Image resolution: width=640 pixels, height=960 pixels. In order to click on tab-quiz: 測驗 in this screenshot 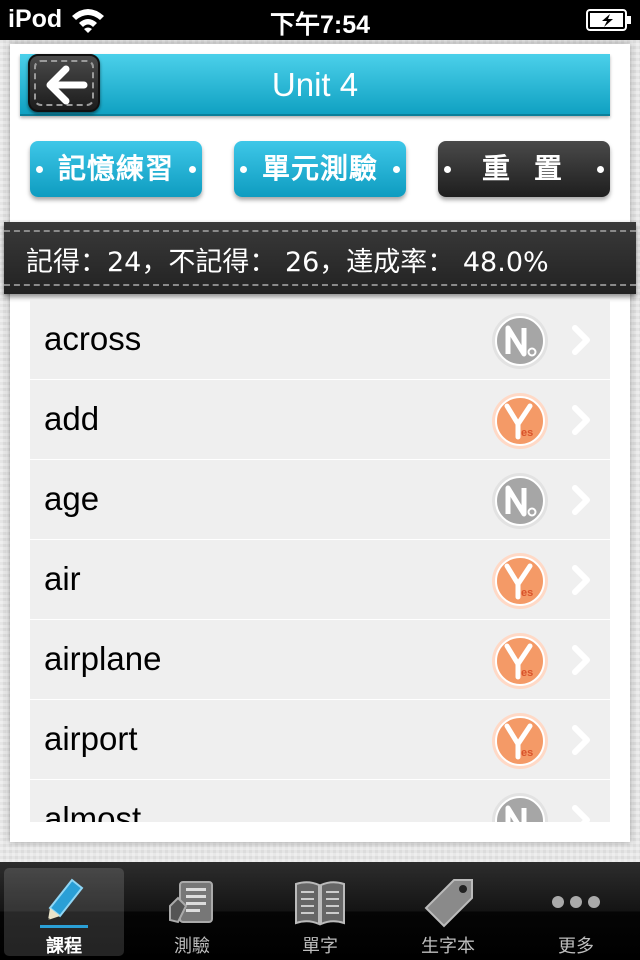, I will do `click(192, 912)`.